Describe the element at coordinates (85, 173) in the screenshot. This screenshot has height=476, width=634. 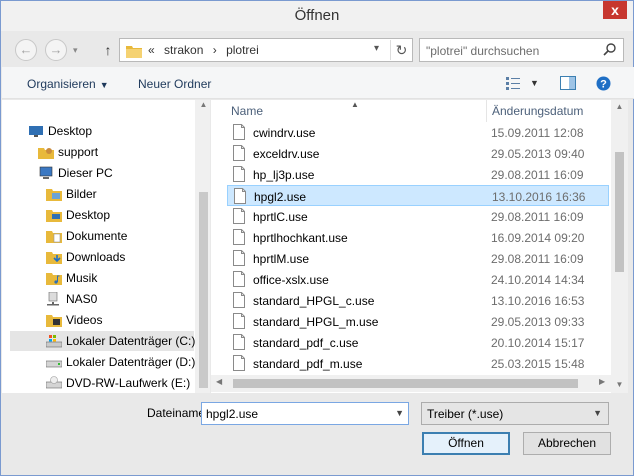
I see `sidebar-item-label: Dieser PC` at that location.